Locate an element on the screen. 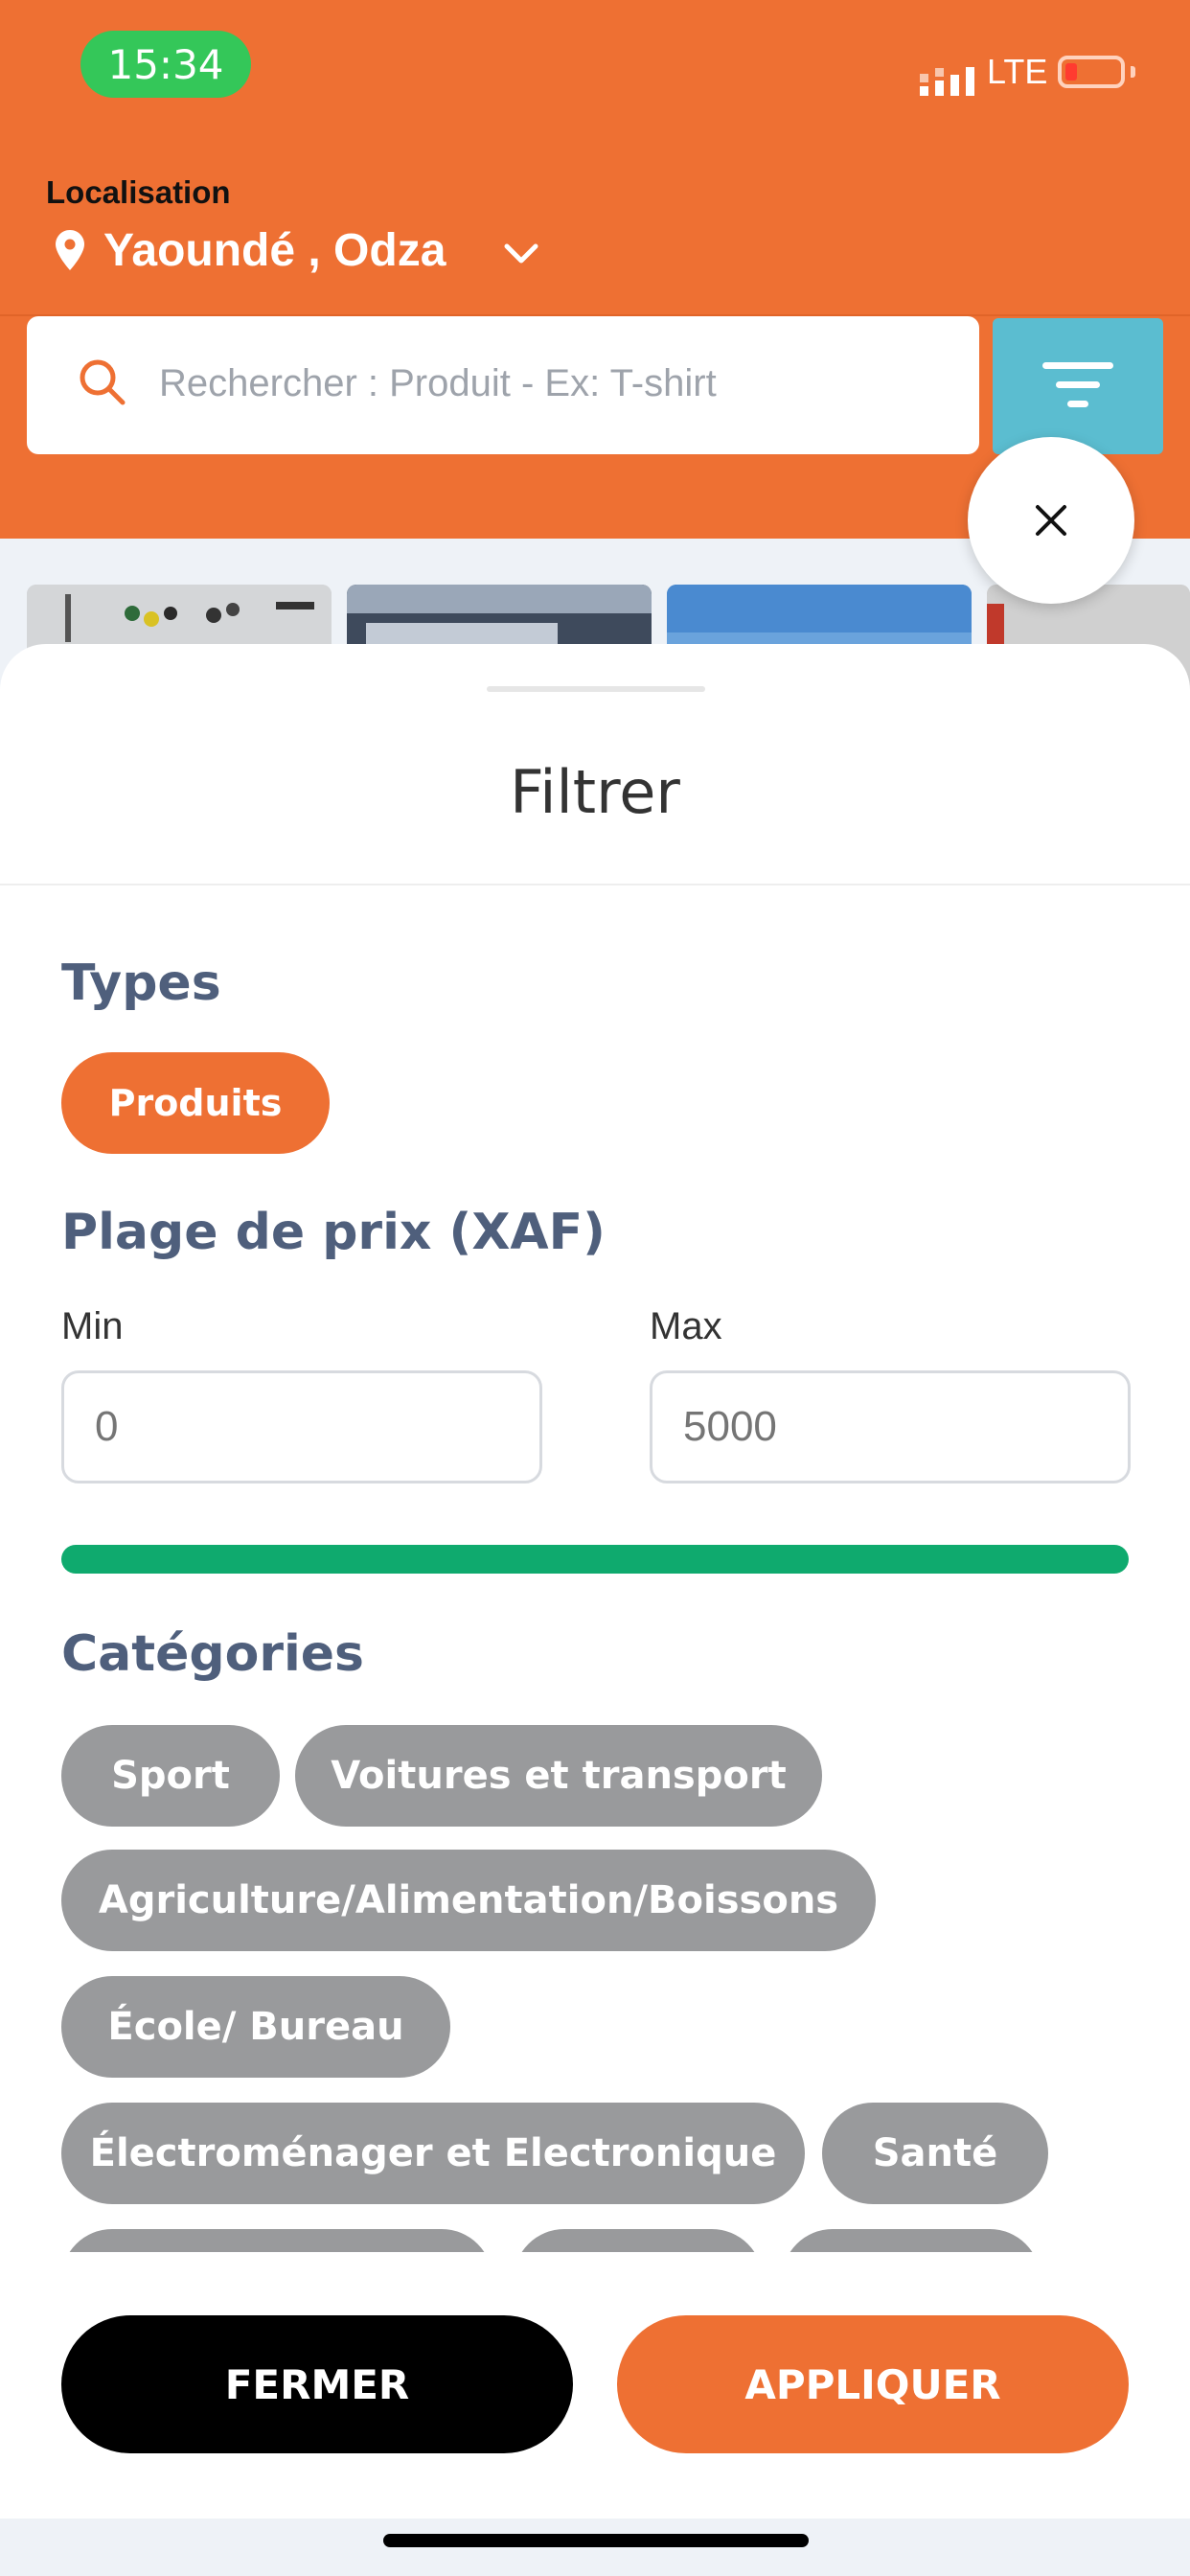 This screenshot has width=1190, height=2576. search-bar: Rechercher : Produit - Ex: T-shirt is located at coordinates (503, 385).